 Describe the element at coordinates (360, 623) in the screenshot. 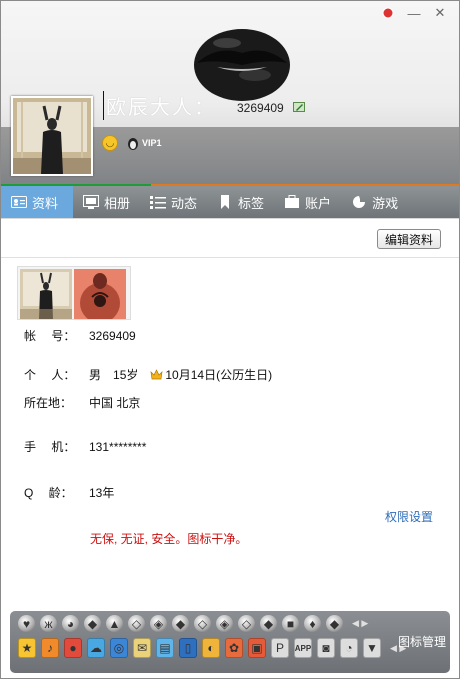

I see `icon-row-1-arrows: ◀ ▶` at that location.